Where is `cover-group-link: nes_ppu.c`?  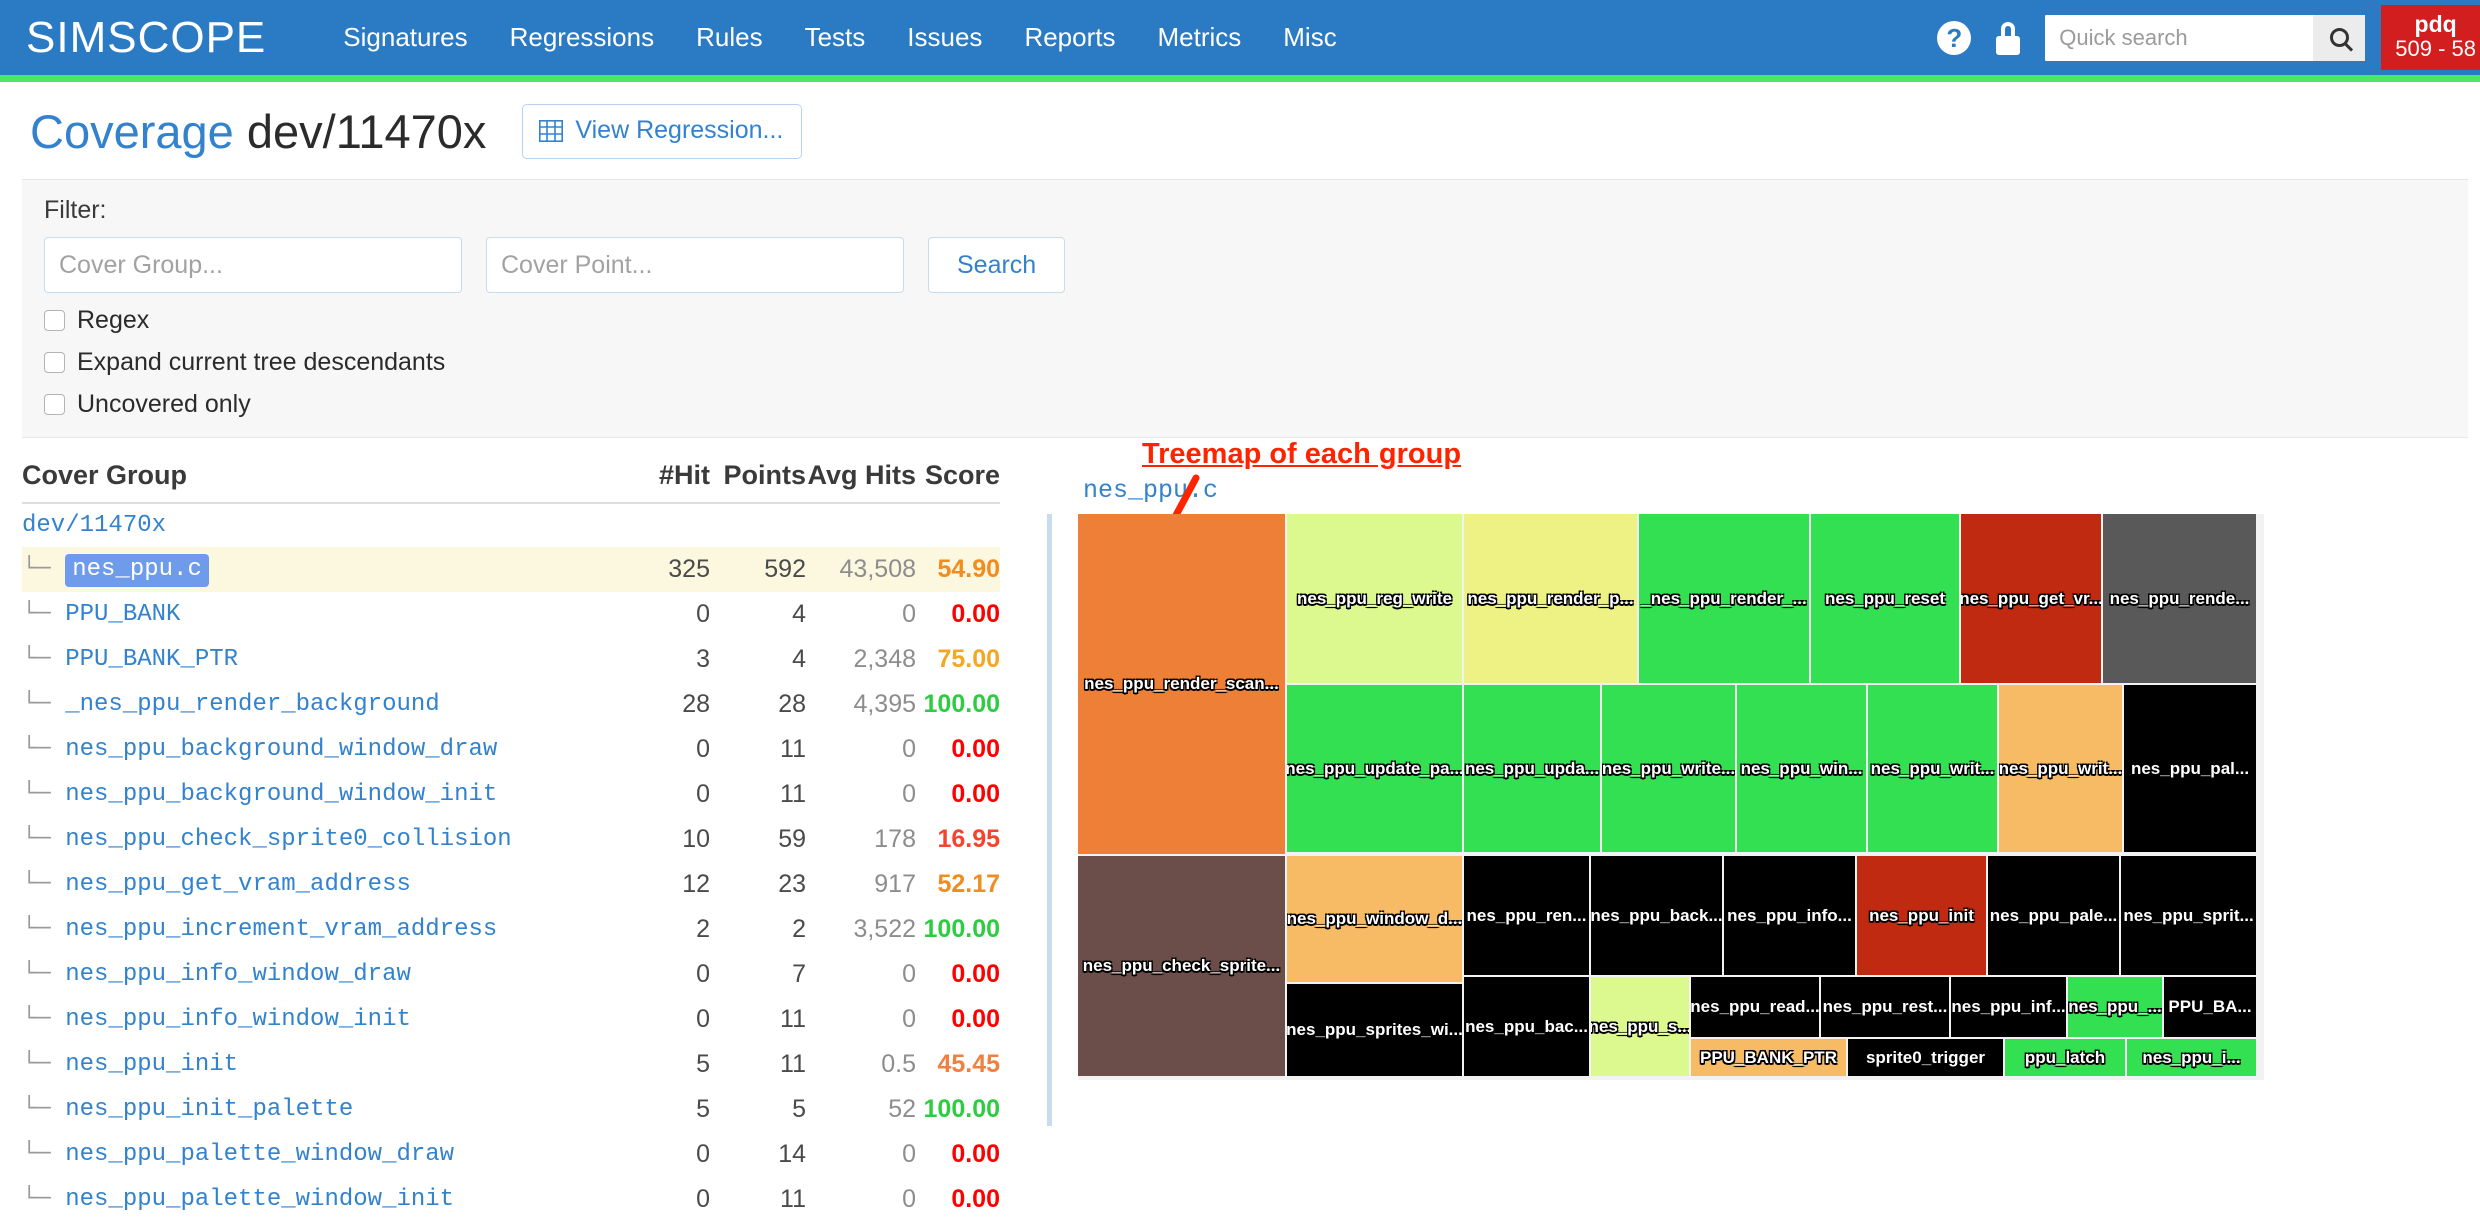
cover-group-link: nes_ppu.c is located at coordinates (137, 570).